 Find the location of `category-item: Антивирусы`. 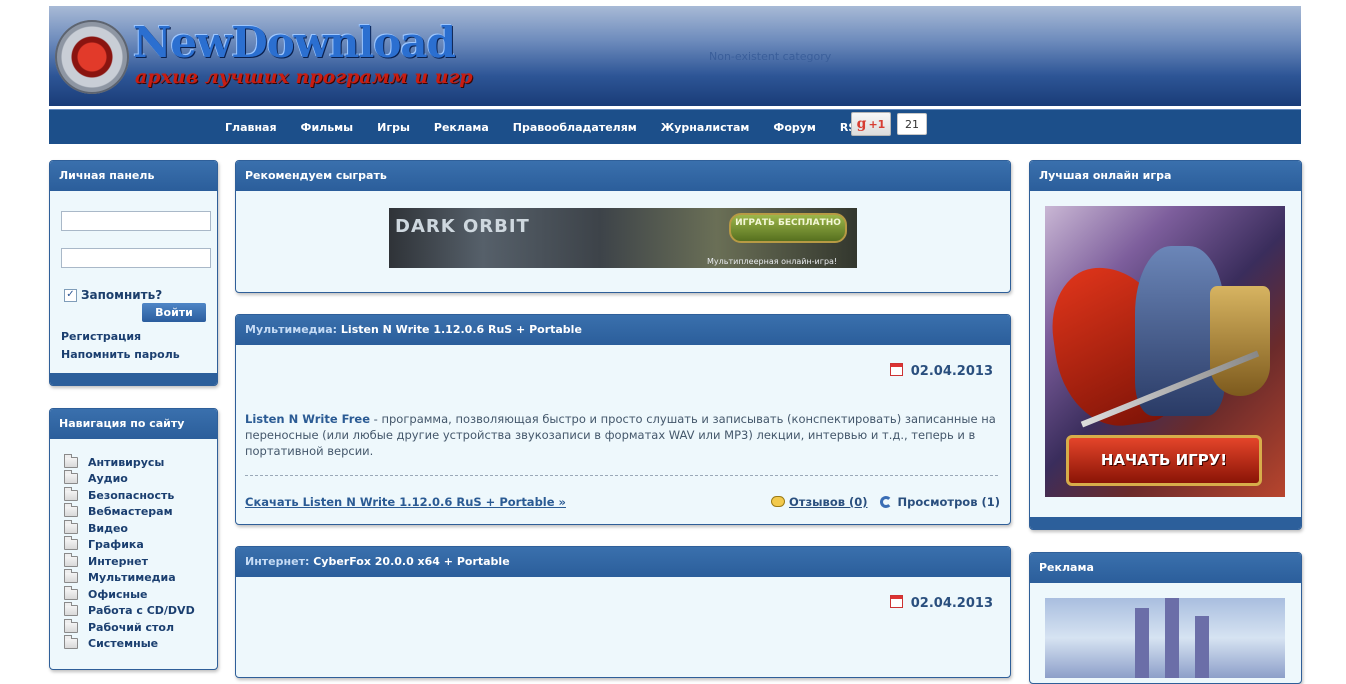

category-item: Антивирусы is located at coordinates (129, 462).